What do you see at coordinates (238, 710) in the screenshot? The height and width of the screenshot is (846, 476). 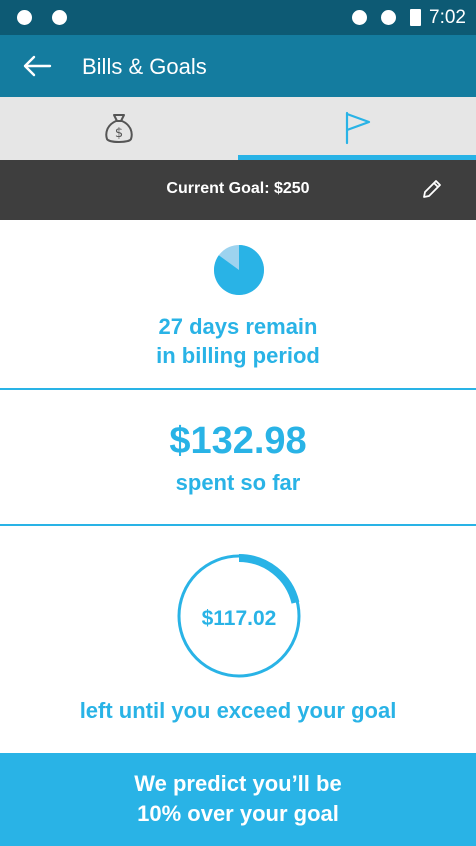 I see `remaining-label: left until you exceed your goal` at bounding box center [238, 710].